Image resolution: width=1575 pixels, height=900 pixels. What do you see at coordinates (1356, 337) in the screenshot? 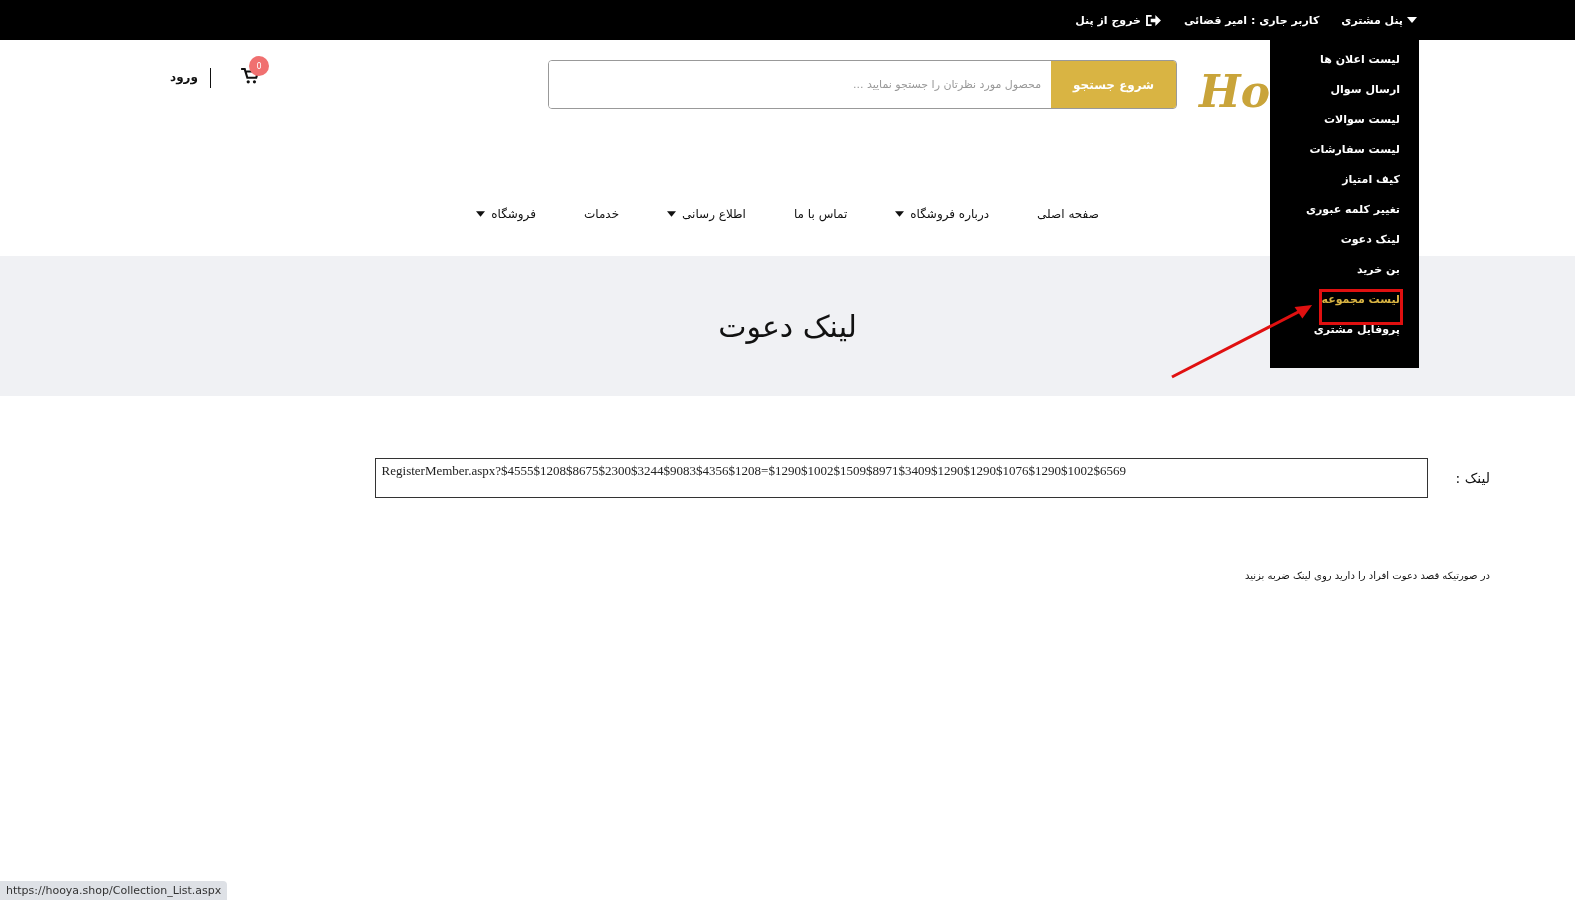
I see `menu-item: پروفایل مشتری` at bounding box center [1356, 337].